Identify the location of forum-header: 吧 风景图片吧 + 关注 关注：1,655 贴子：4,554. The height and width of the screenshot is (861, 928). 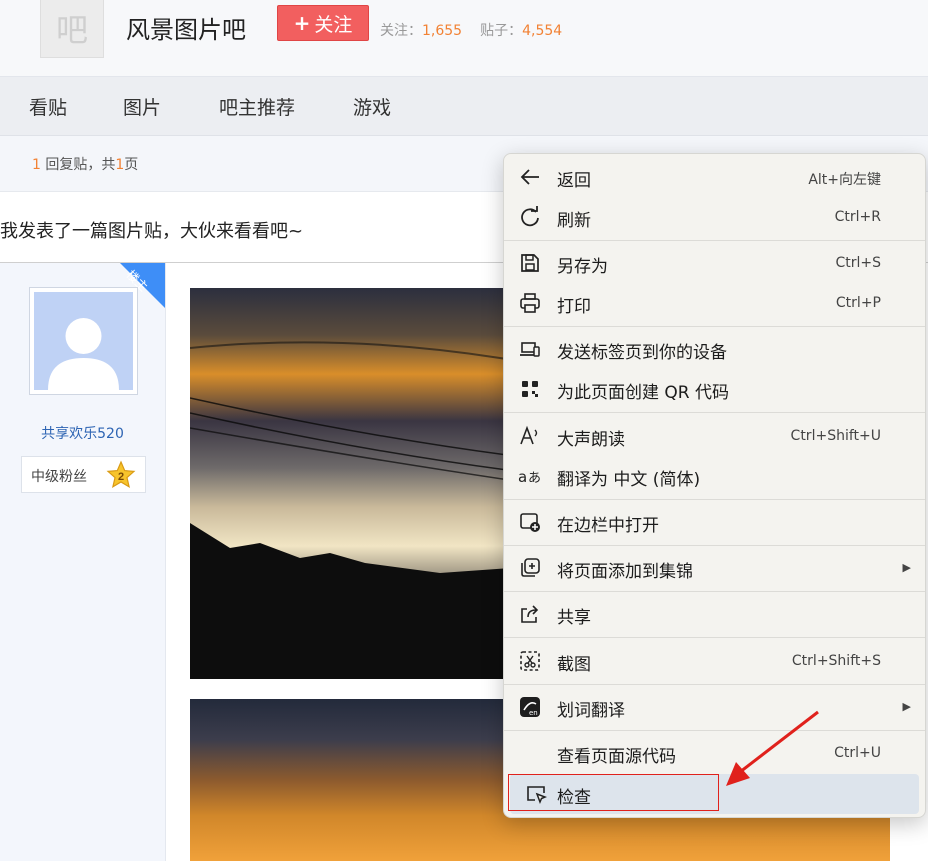
(464, 38).